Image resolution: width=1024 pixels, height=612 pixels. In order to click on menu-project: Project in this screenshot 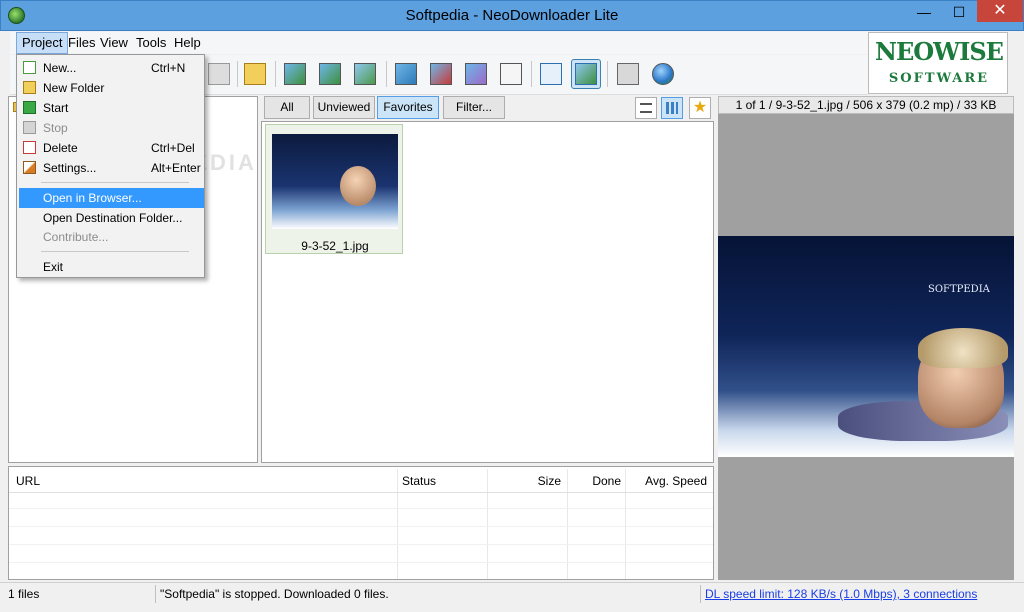, I will do `click(42, 43)`.